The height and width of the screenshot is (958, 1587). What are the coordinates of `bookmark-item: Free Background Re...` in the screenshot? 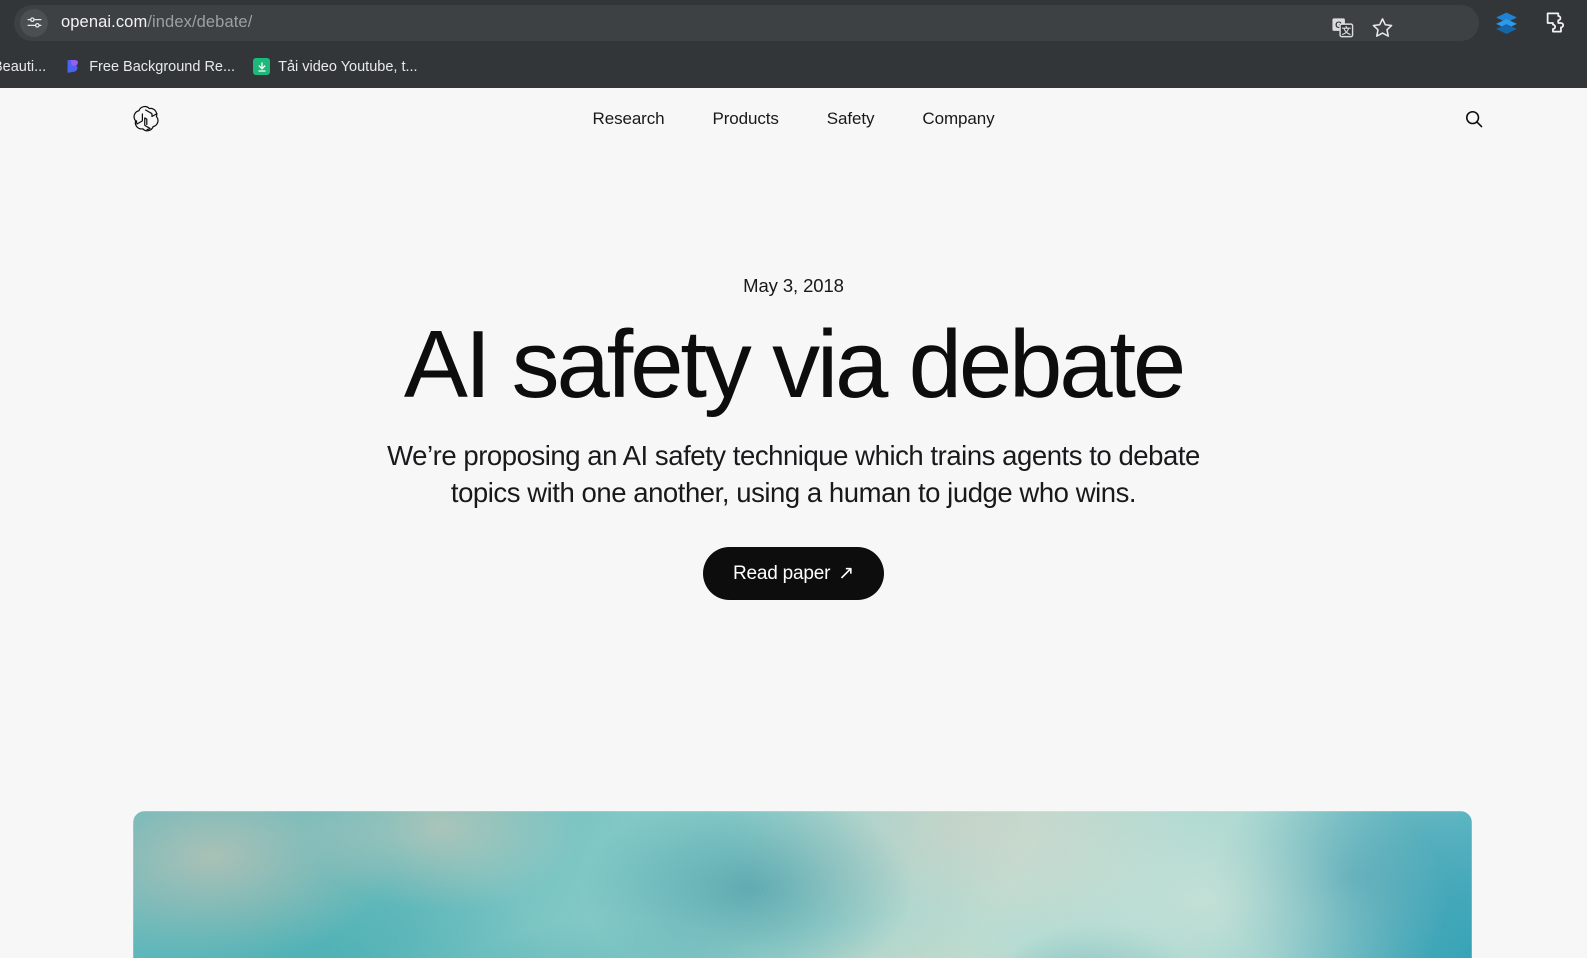 It's located at (149, 67).